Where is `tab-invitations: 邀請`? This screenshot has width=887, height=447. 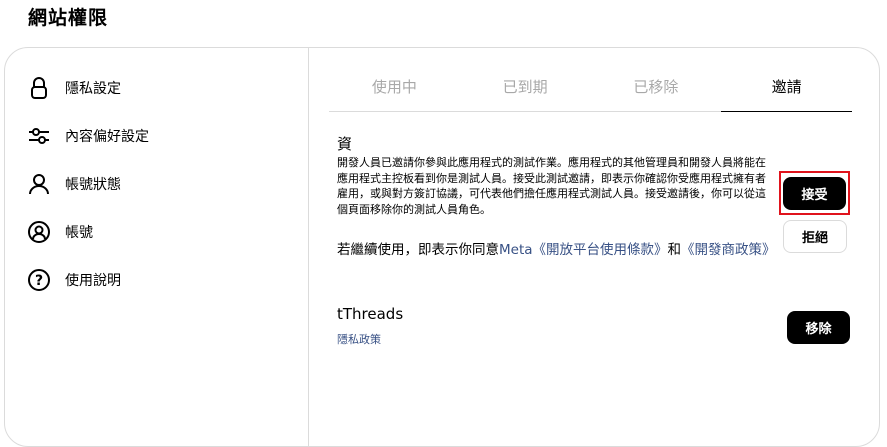 tab-invitations: 邀請 is located at coordinates (786, 90).